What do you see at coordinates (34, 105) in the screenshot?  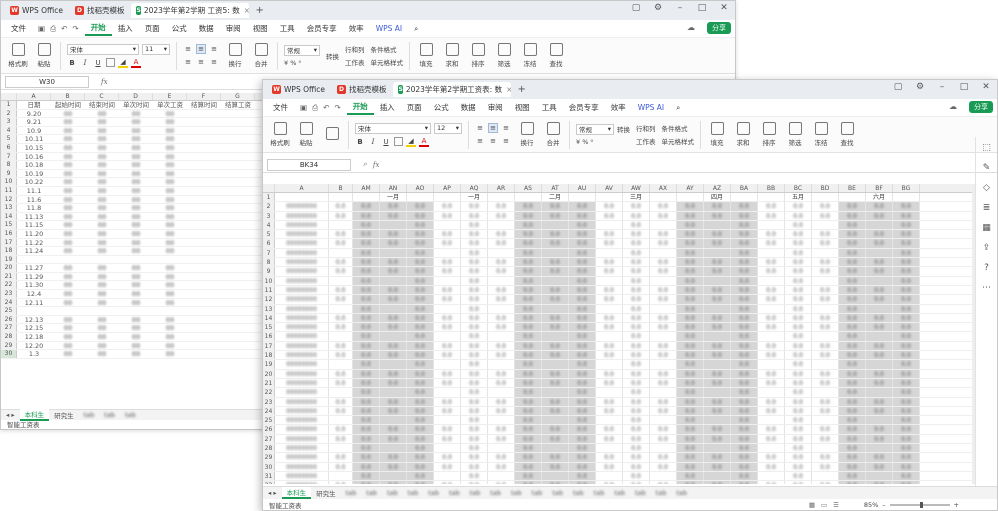 I see `cell: 日期` at bounding box center [34, 105].